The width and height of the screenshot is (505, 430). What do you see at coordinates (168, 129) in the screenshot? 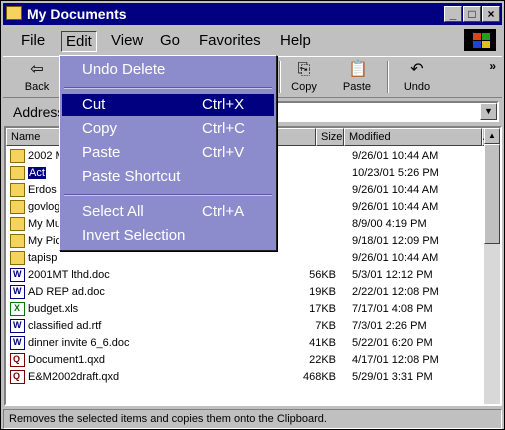
I see `menu-item-copy: Copy Ctrl+C` at bounding box center [168, 129].